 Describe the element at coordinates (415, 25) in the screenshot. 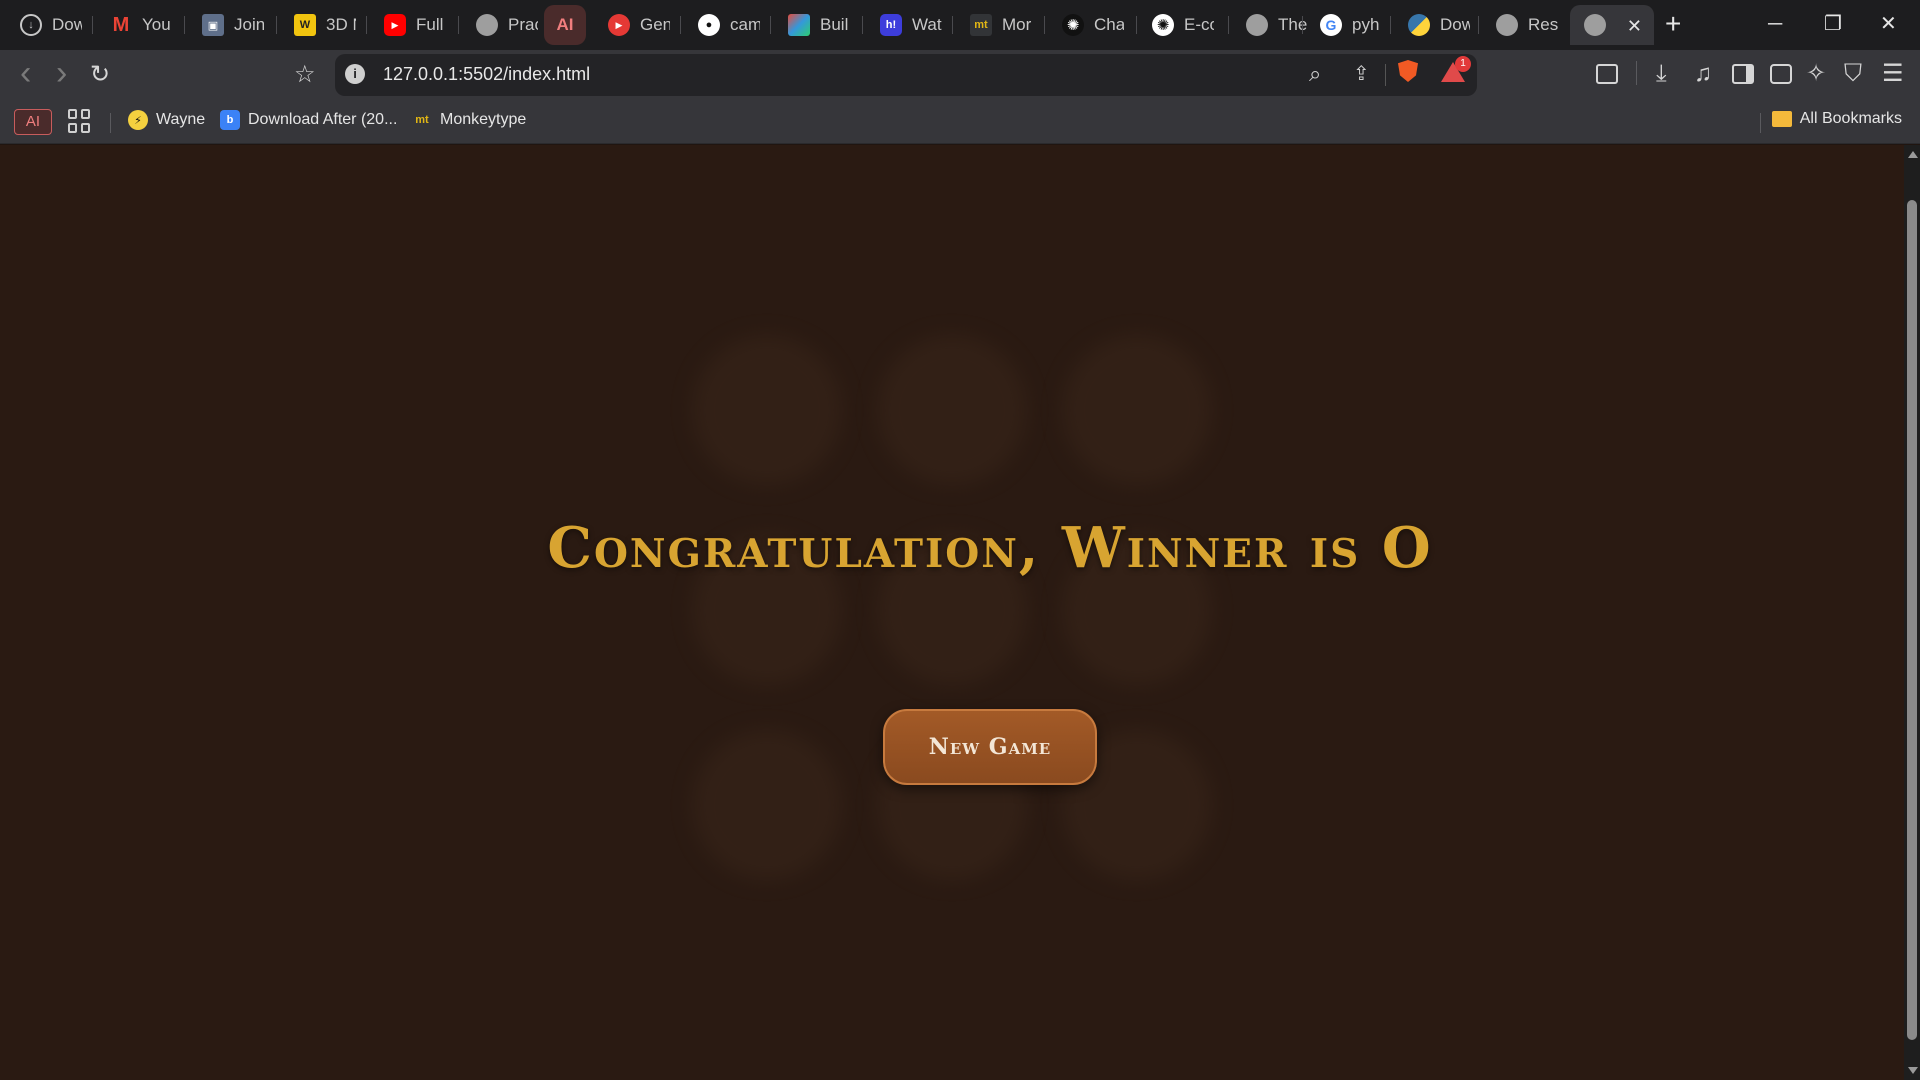

I see `tab-full: ▶ Full` at that location.